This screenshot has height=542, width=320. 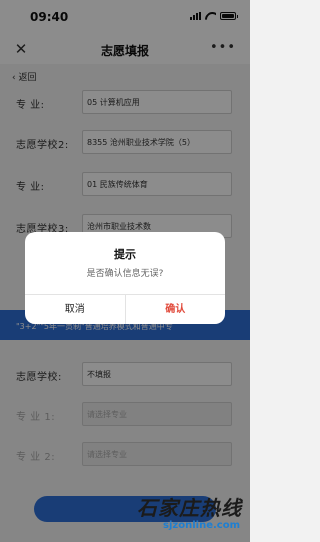 I want to click on site-watermark: 石家庄热线 sjzonline.com, so click(x=179, y=515).